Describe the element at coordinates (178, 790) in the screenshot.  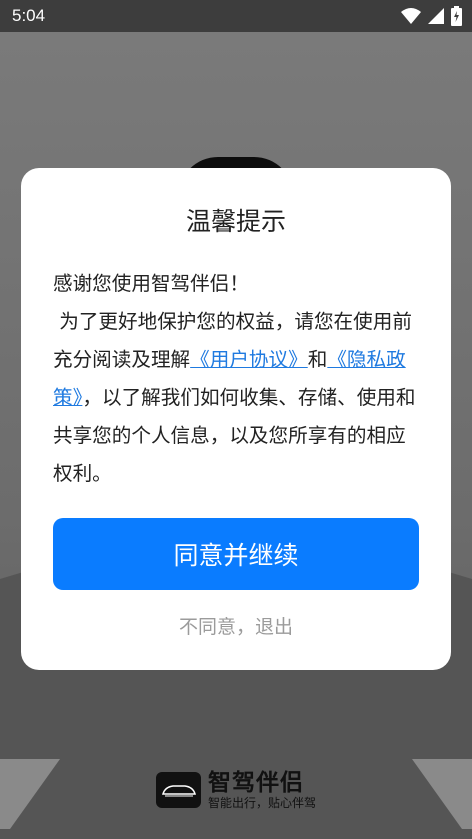
I see `car-logo-icon` at that location.